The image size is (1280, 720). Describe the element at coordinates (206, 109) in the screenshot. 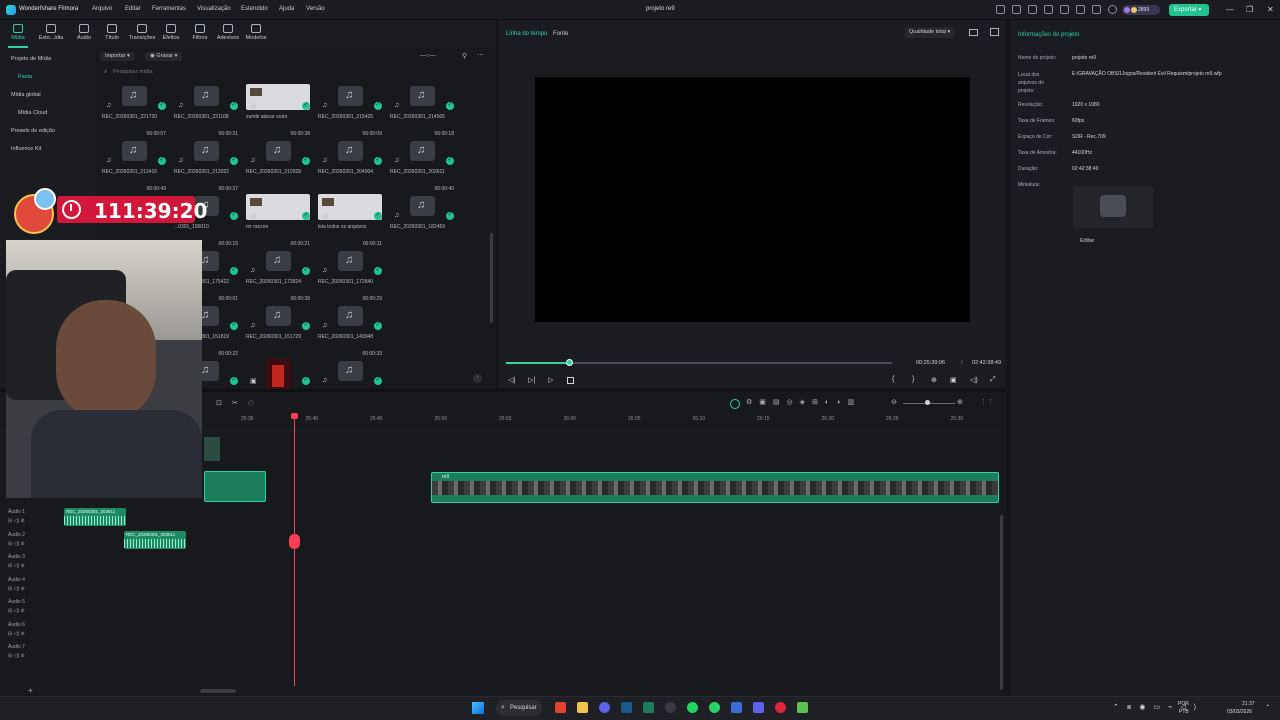

I see `media-item: ♫ REC_20260301_221108` at that location.